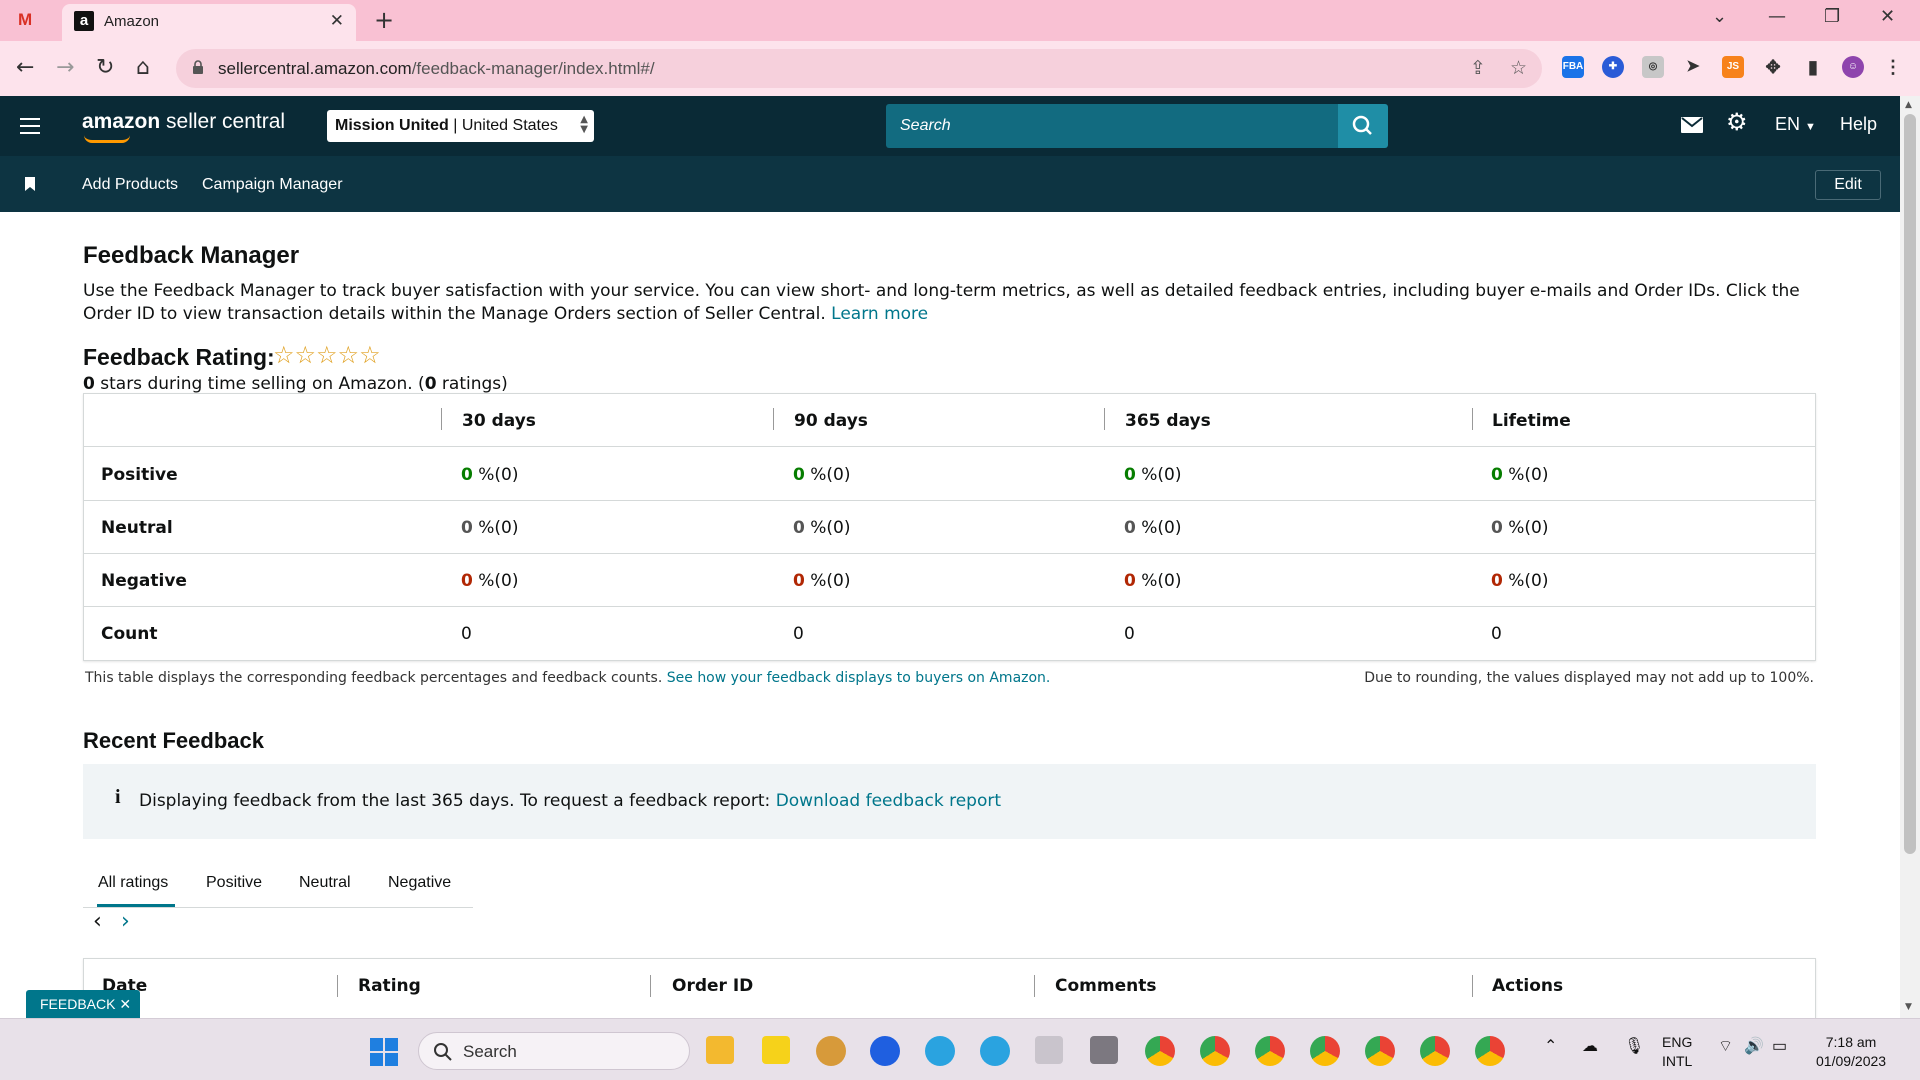 This screenshot has height=1080, width=1920. Describe the element at coordinates (30, 184) in the screenshot. I see `bookmark-icon` at that location.